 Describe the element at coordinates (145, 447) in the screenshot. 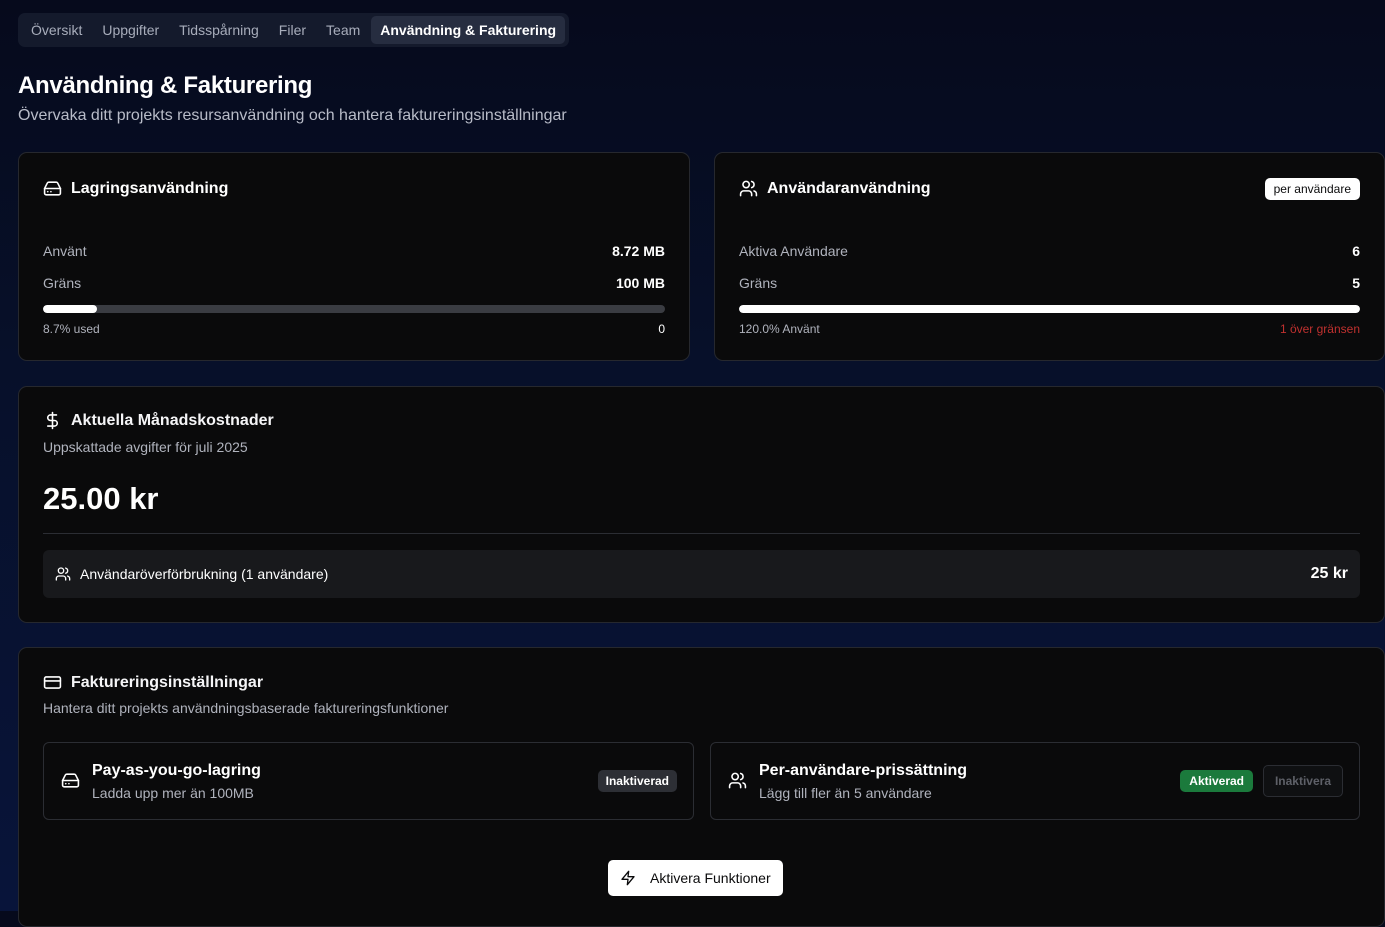

I see `costs-subtitle: Uppskattade avgifter för juli 2025` at that location.